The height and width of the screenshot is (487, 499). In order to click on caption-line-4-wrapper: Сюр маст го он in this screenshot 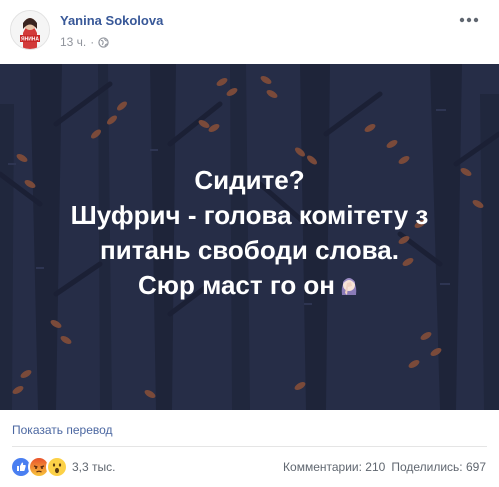, I will do `click(249, 285)`.